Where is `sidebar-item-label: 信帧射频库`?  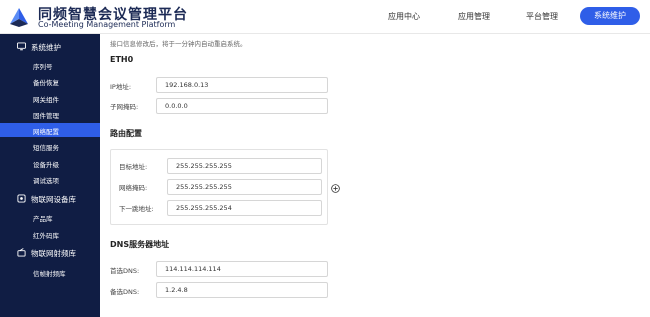 sidebar-item-label: 信帧射频库 is located at coordinates (49, 274).